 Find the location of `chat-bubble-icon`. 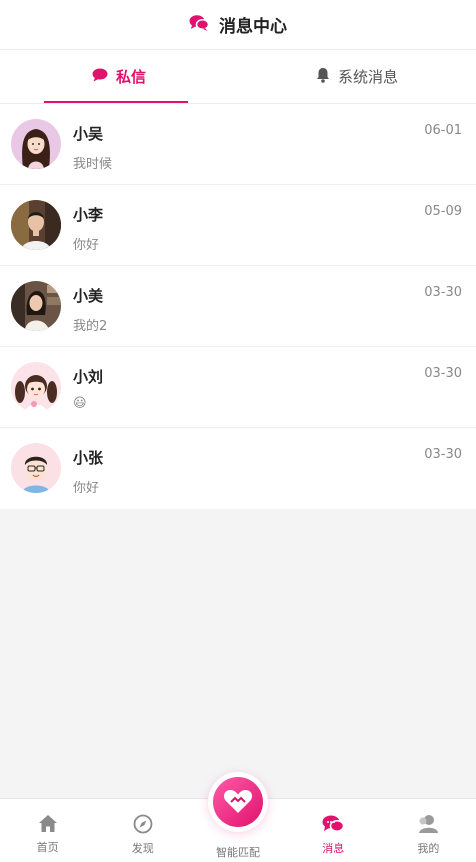

chat-bubble-icon is located at coordinates (100, 77).